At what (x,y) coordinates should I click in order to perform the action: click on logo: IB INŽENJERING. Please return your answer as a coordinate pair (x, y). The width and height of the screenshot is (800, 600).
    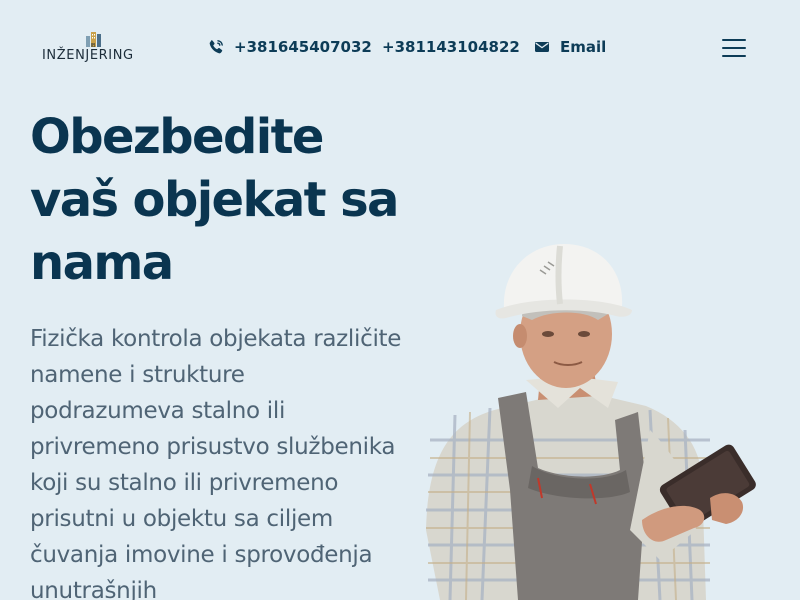
    Looking at the image, I should click on (93, 48).